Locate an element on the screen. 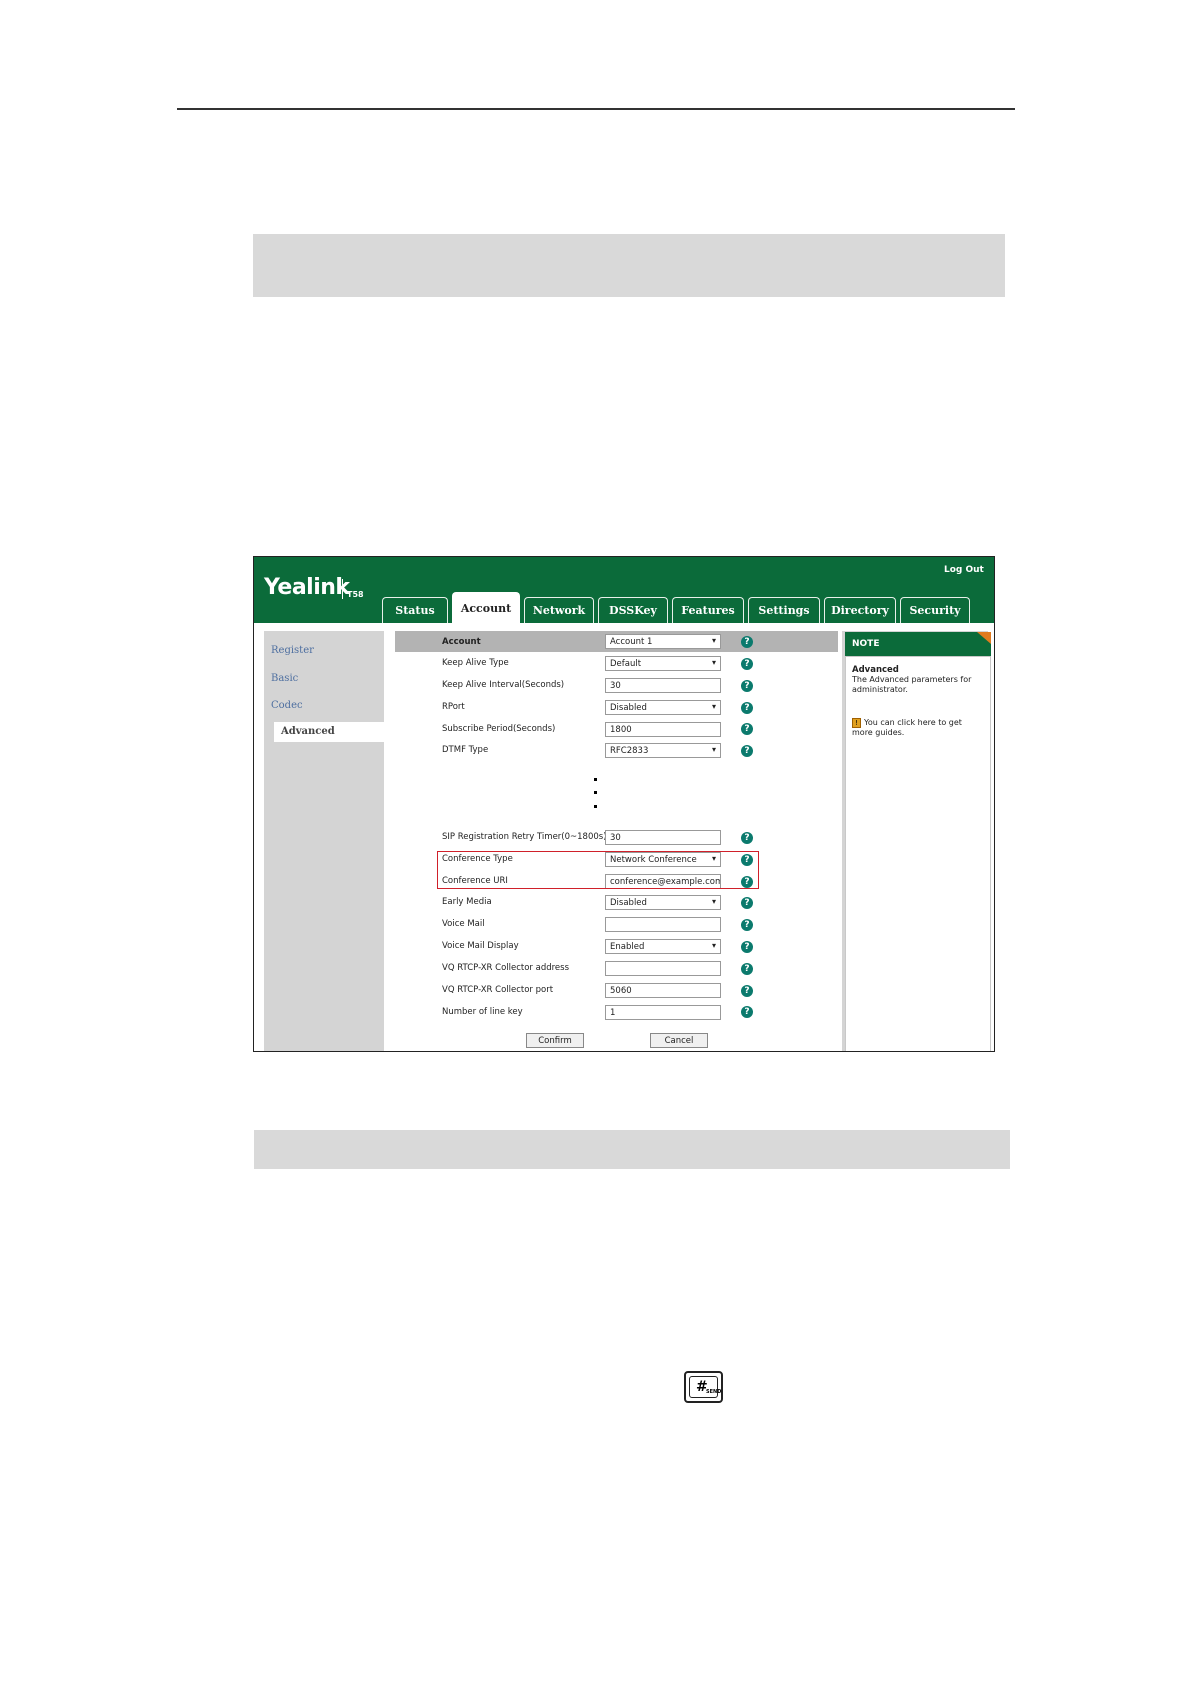 This screenshot has width=1191, height=1684. note-title: Advanced is located at coordinates (875, 670).